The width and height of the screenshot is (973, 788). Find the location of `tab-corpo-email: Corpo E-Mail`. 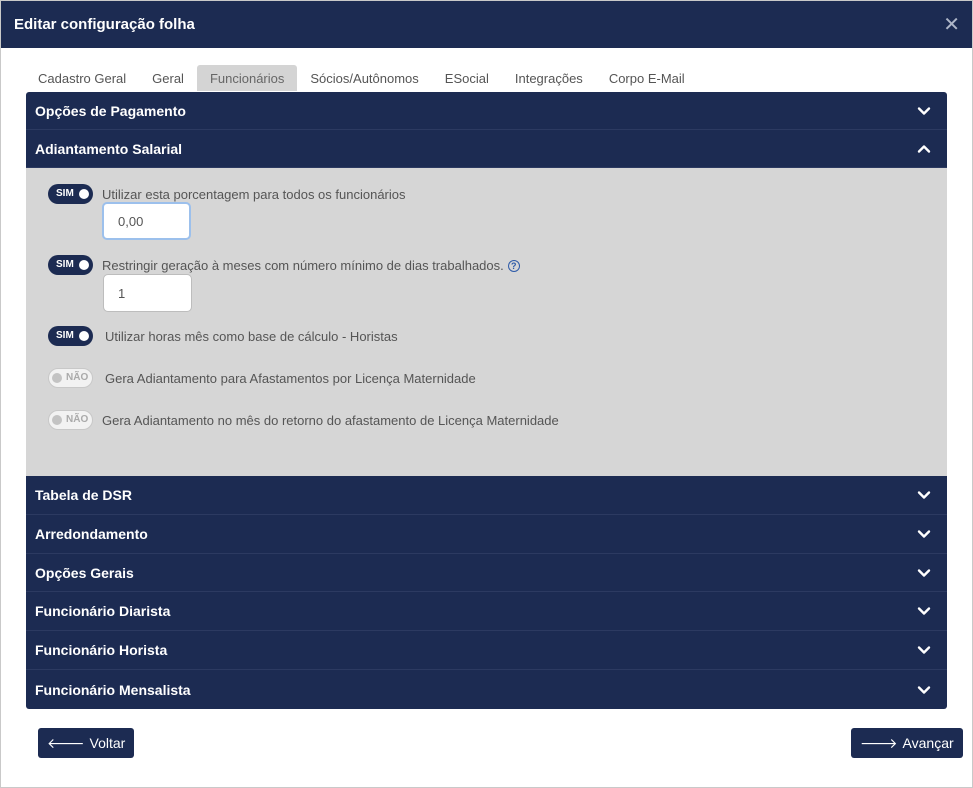

tab-corpo-email: Corpo E-Mail is located at coordinates (647, 78).